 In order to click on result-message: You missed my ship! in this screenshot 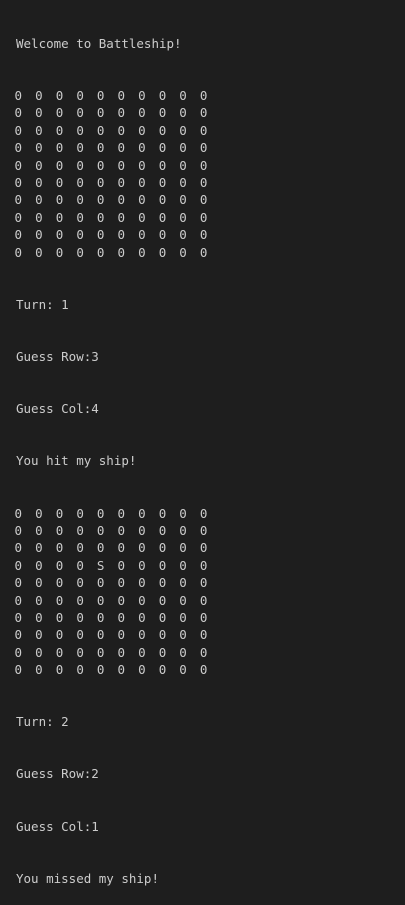, I will do `click(208, 878)`.